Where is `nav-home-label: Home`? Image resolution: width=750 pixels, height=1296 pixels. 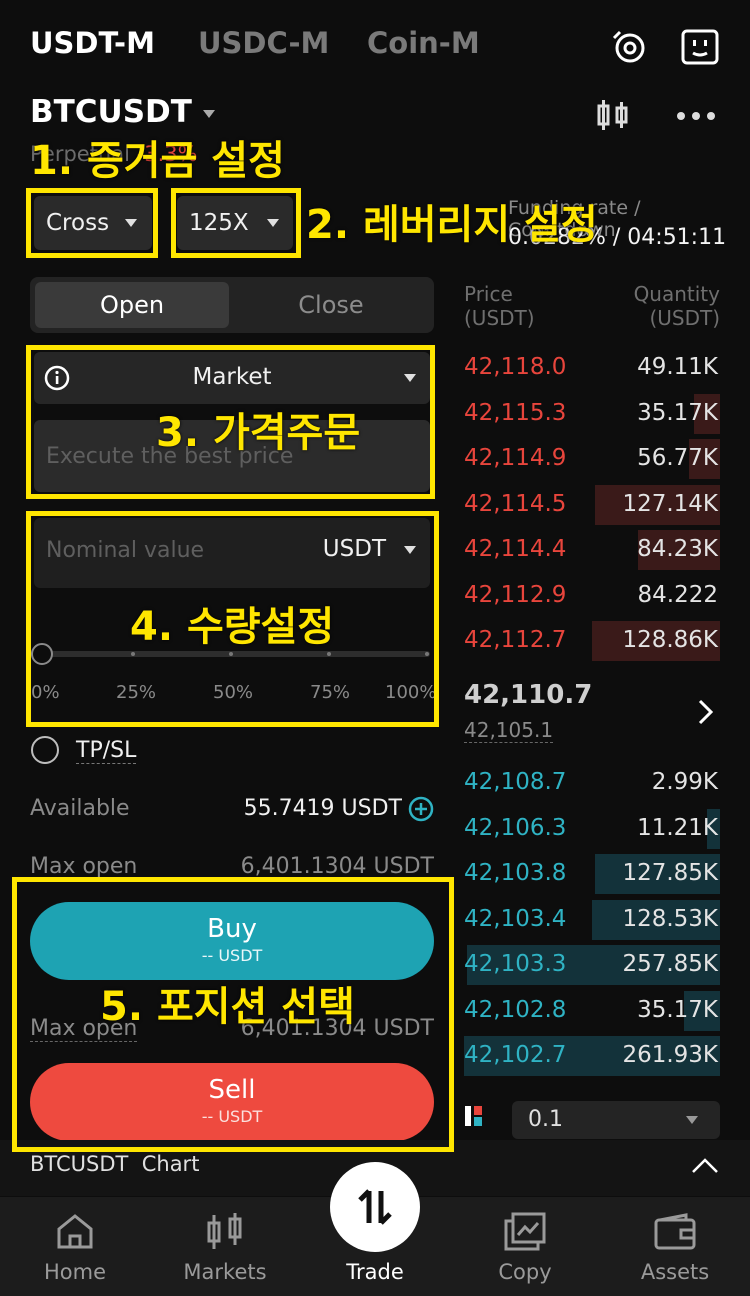
nav-home-label: Home is located at coordinates (74, 1272).